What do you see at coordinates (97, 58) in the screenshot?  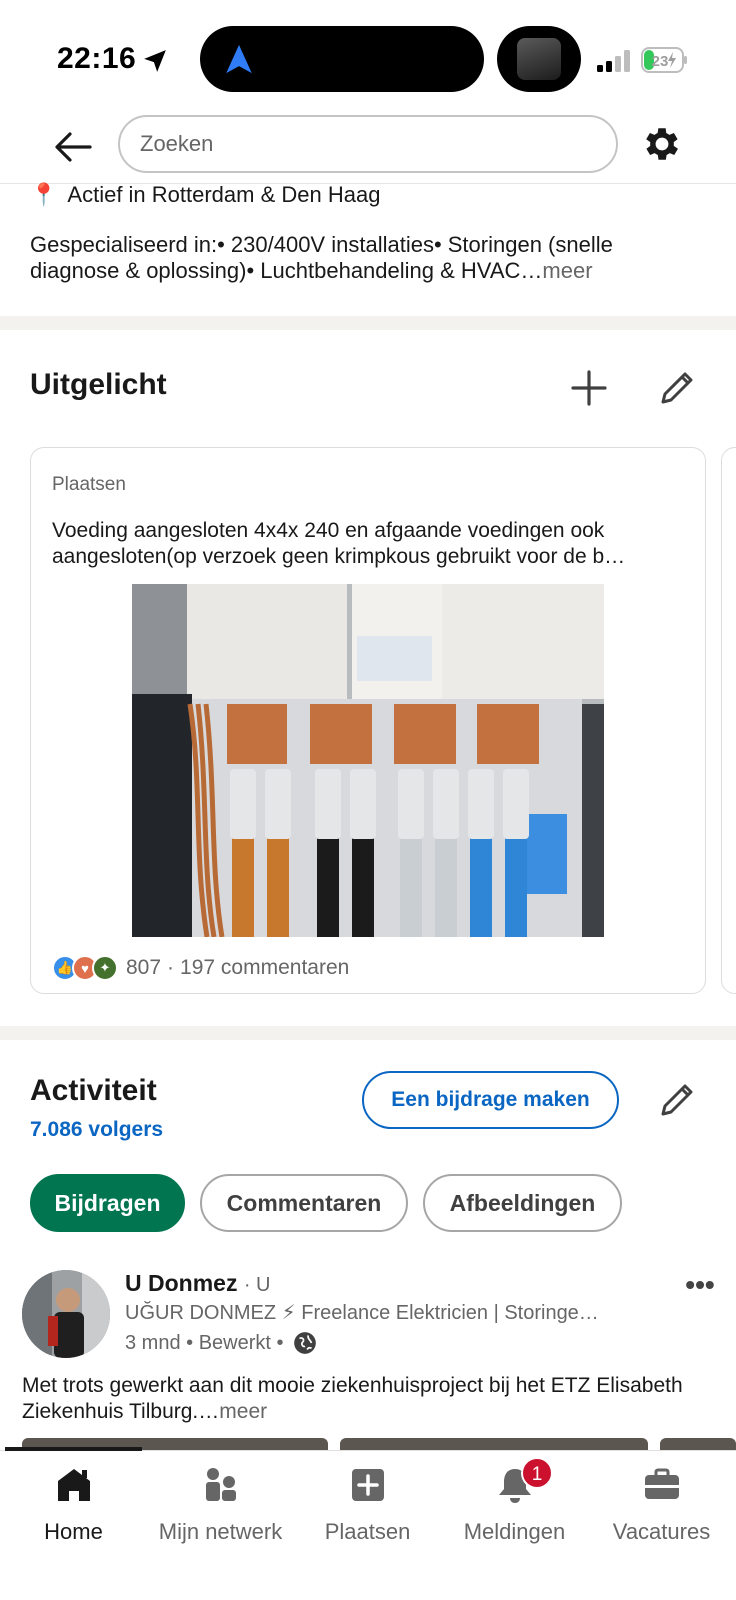 I see `status-time: 22:16` at bounding box center [97, 58].